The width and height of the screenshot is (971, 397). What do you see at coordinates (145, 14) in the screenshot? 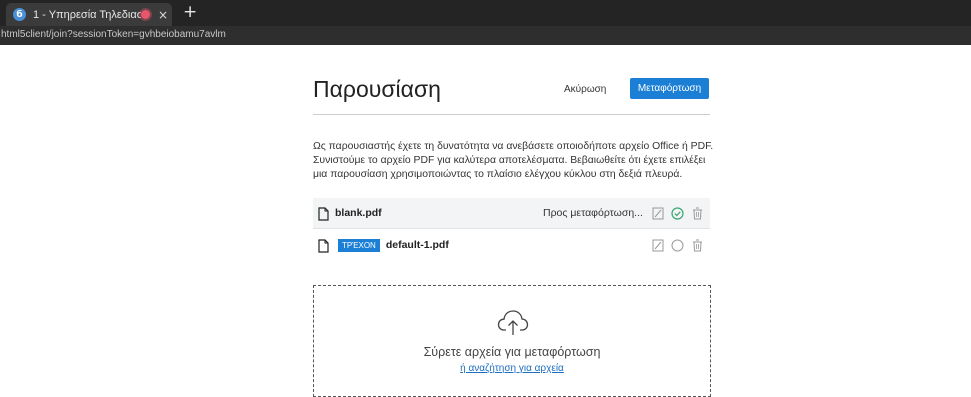
I see `recording-indicator-icon` at bounding box center [145, 14].